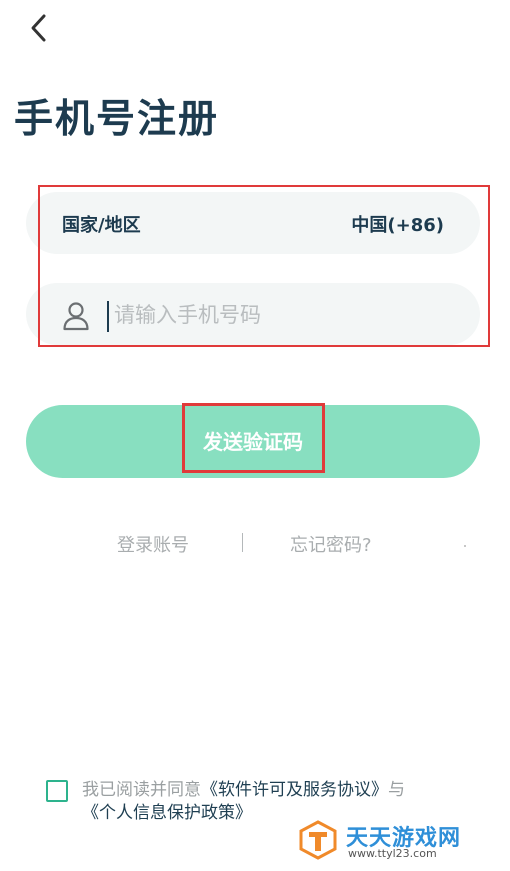 This screenshot has height=871, width=510. Describe the element at coordinates (117, 119) in the screenshot. I see `page-title: 手机号注册` at that location.